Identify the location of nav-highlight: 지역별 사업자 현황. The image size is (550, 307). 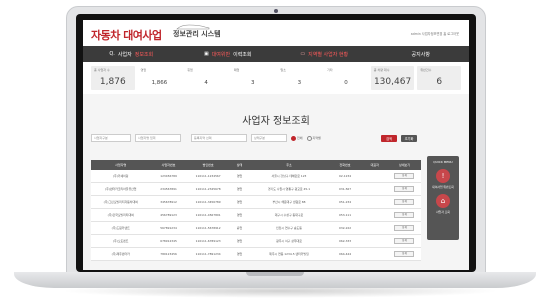
(328, 54).